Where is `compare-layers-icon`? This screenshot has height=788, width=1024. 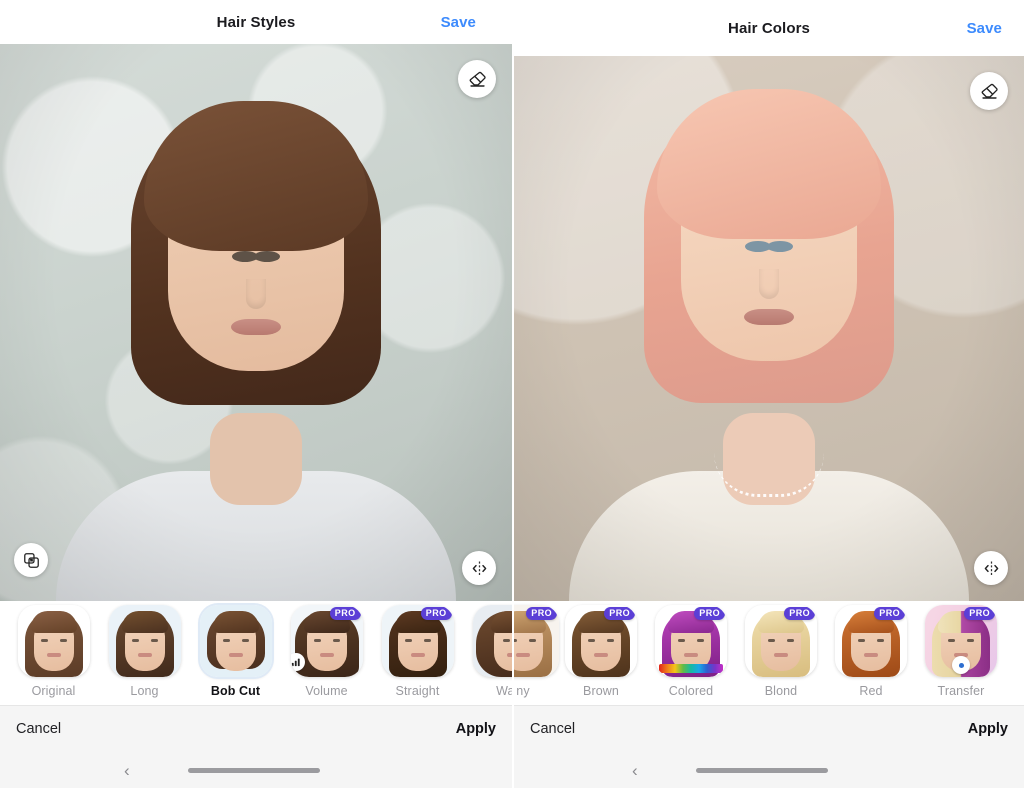
compare-layers-icon is located at coordinates (31, 560).